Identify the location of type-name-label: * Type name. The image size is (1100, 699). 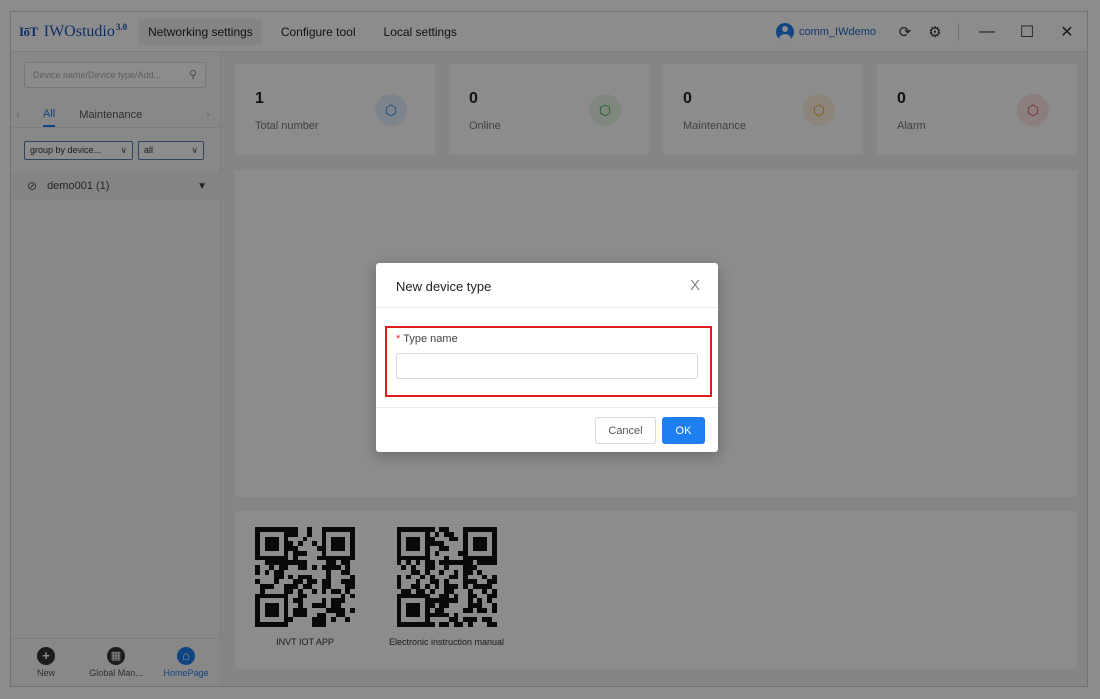
(427, 339).